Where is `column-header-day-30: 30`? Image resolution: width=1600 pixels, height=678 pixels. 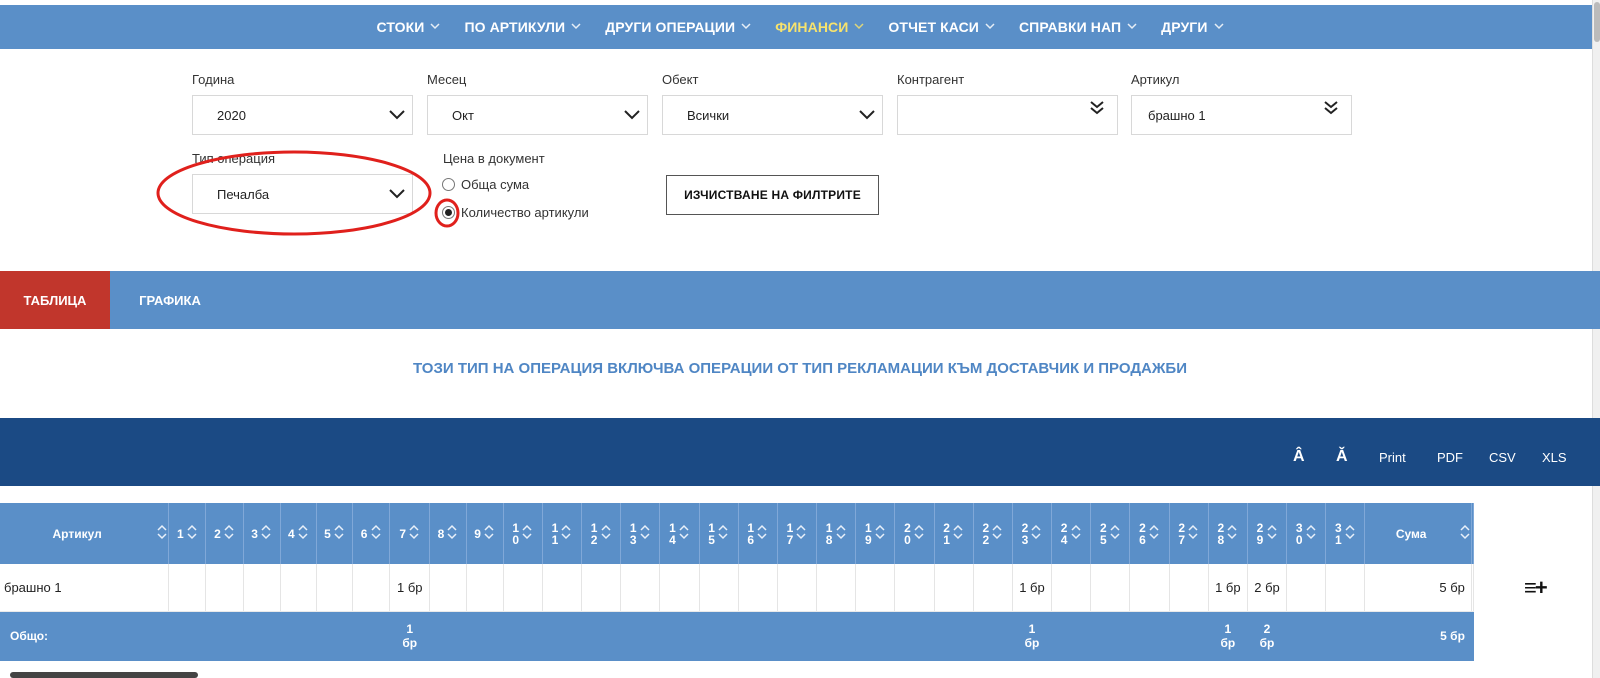
column-header-day-30: 30 is located at coordinates (1306, 533).